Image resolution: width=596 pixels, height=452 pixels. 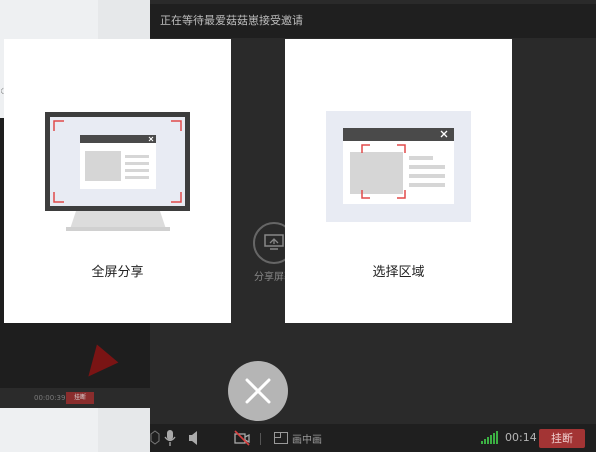 What do you see at coordinates (155, 437) in the screenshot?
I see `cube-icon` at bounding box center [155, 437].